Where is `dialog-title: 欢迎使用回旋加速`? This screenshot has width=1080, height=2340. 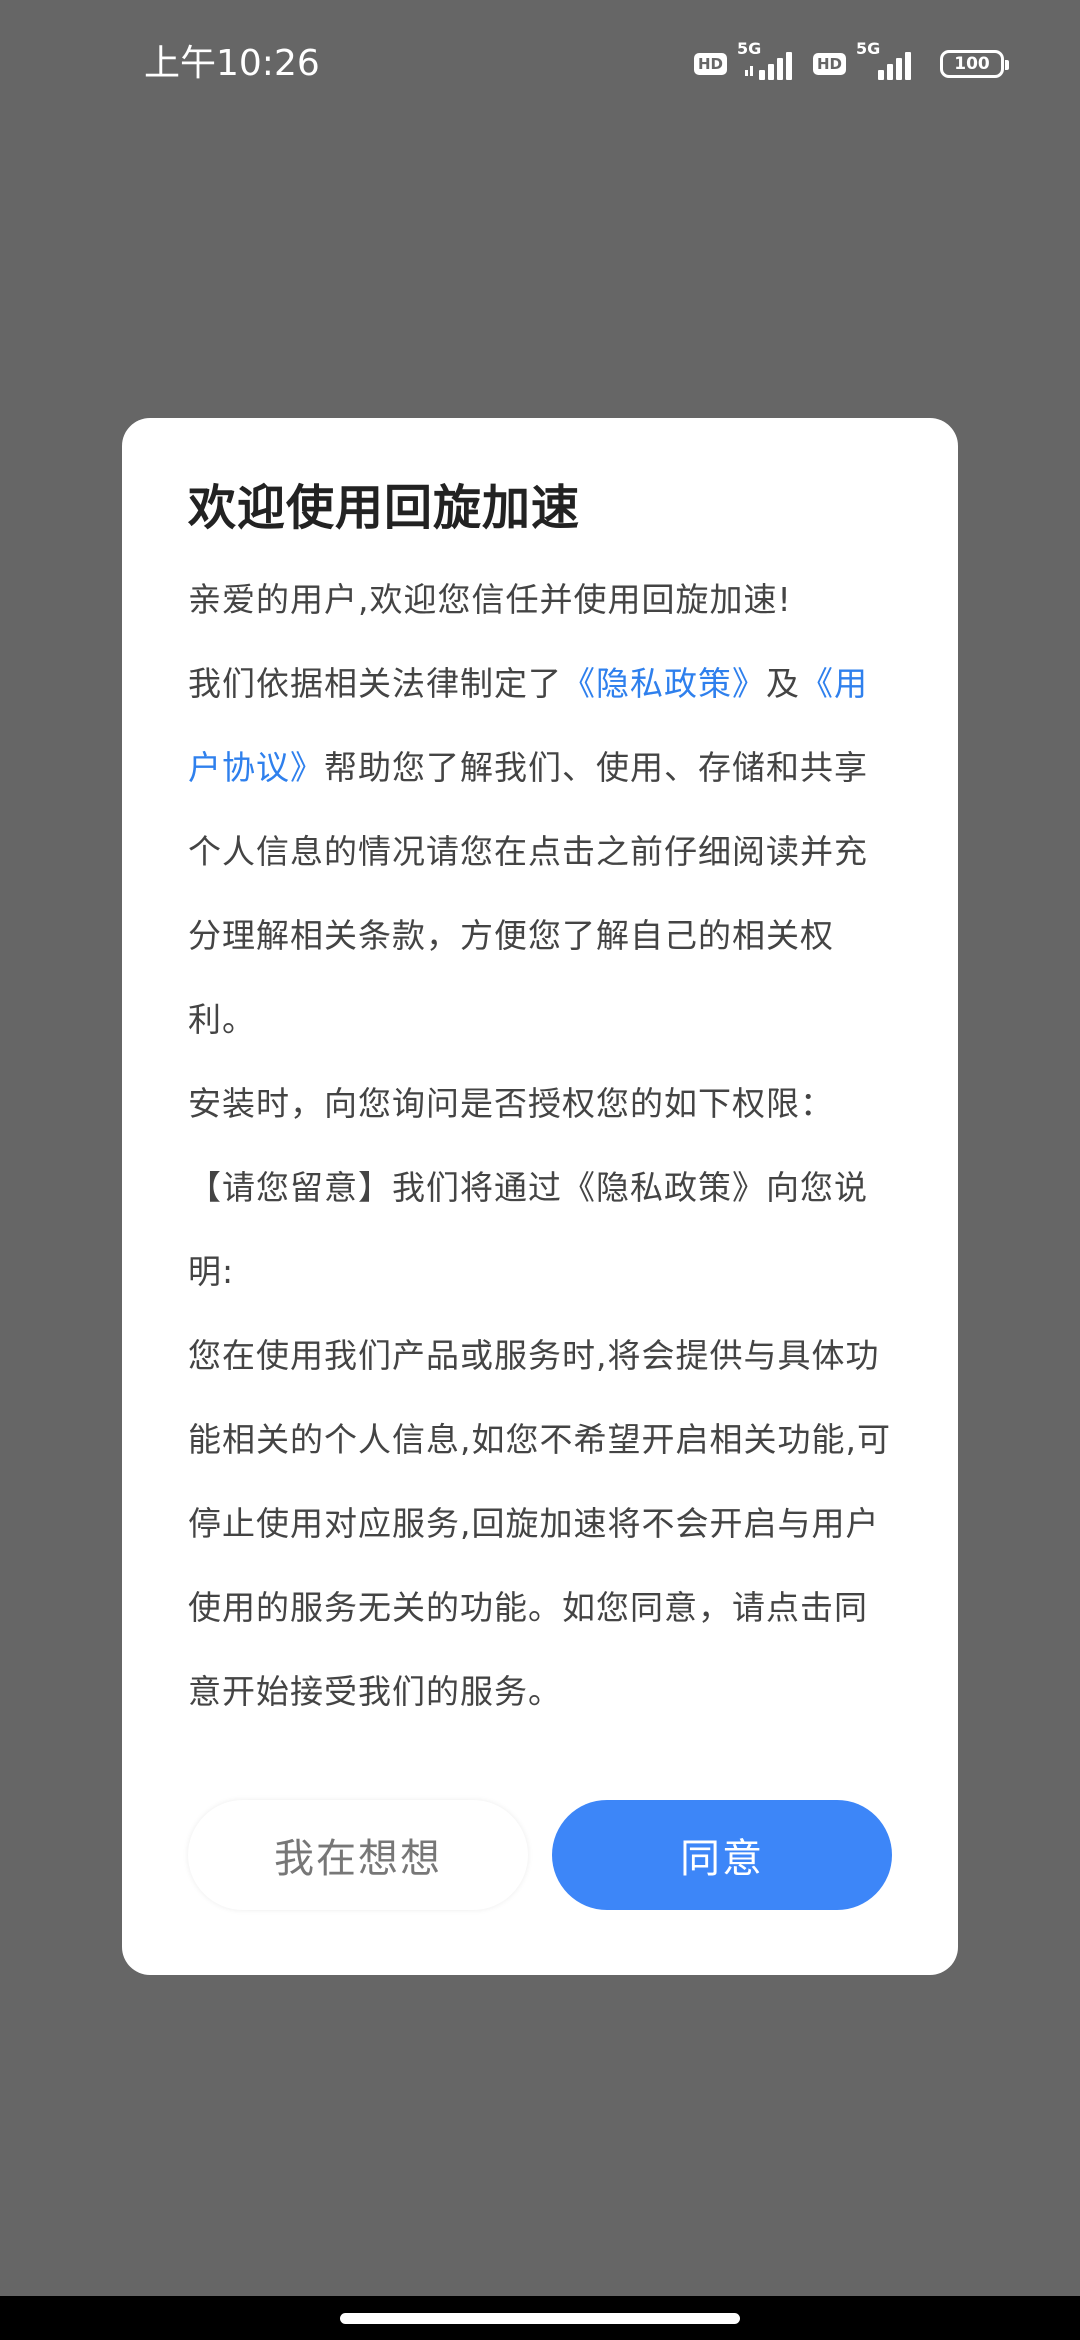
dialog-title: 欢迎使用回旋加速 is located at coordinates (384, 508).